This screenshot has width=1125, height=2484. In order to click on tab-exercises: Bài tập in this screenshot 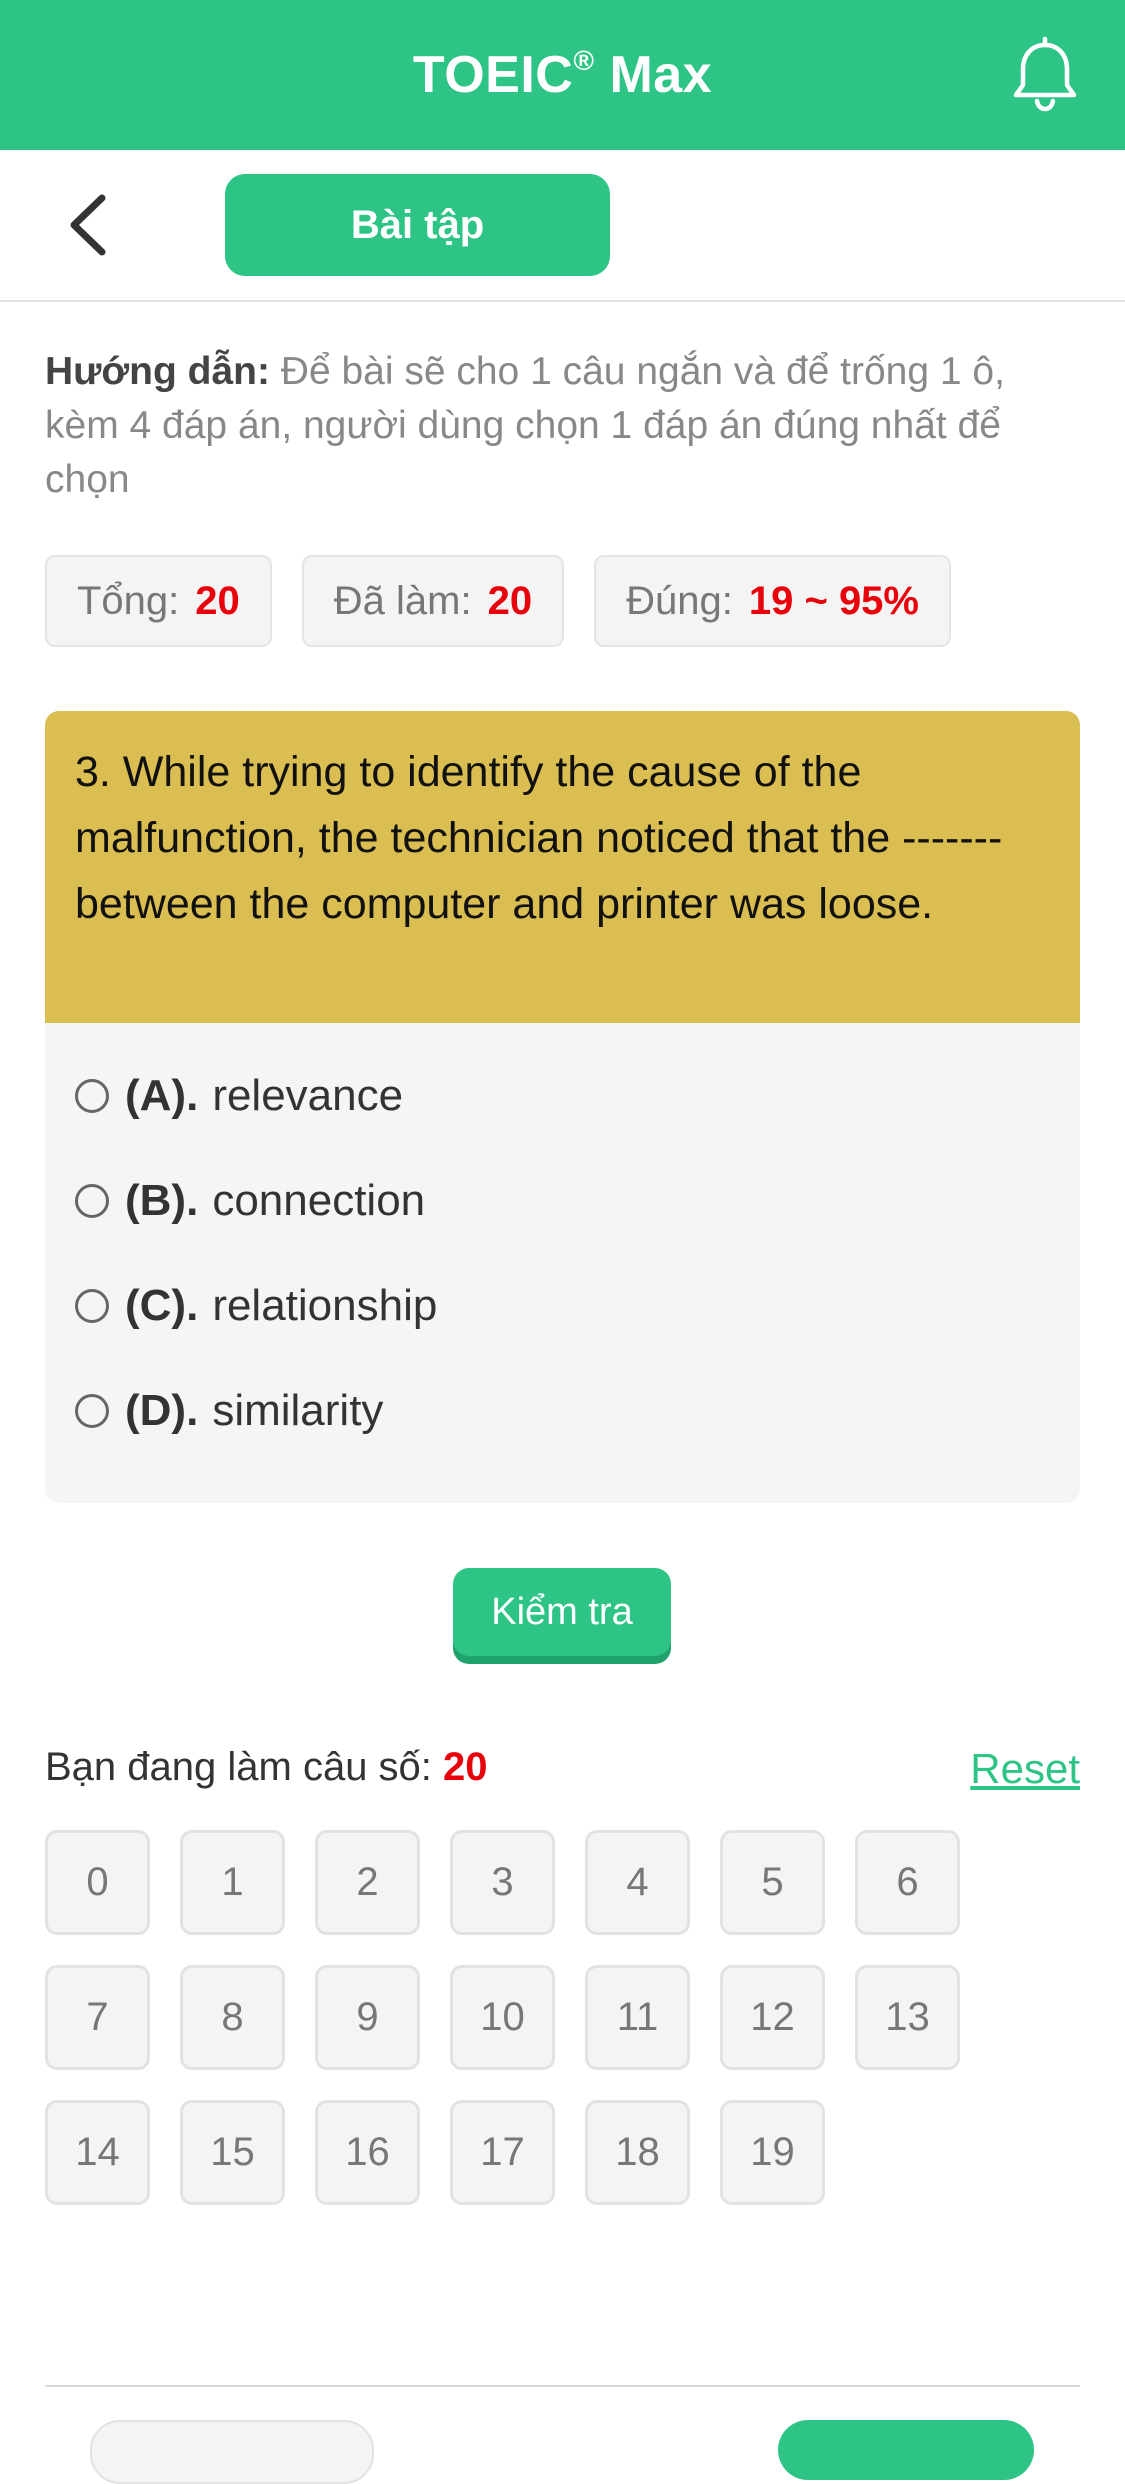, I will do `click(417, 225)`.